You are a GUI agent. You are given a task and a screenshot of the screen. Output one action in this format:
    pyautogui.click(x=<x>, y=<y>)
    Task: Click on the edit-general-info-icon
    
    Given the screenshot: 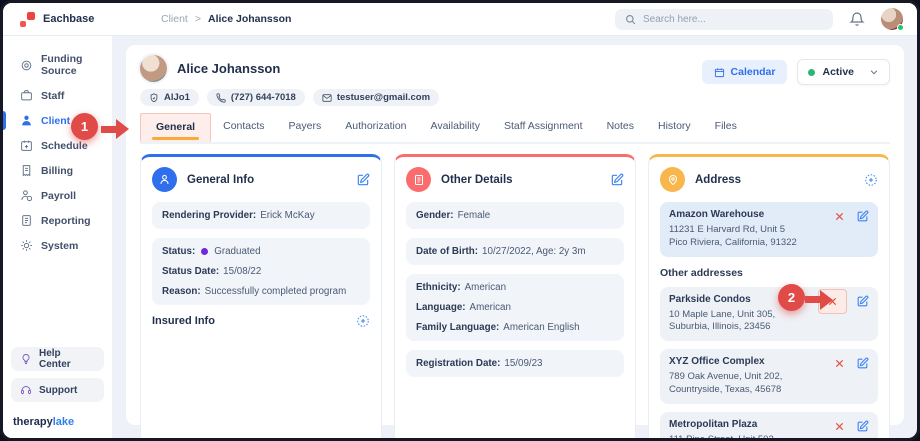 What is the action you would take?
    pyautogui.click(x=363, y=180)
    